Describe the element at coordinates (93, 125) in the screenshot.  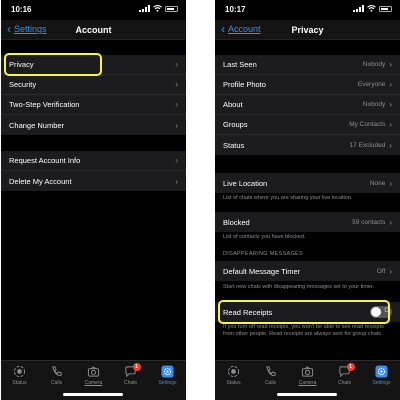
I see `change-number-row: Change Number ›` at that location.